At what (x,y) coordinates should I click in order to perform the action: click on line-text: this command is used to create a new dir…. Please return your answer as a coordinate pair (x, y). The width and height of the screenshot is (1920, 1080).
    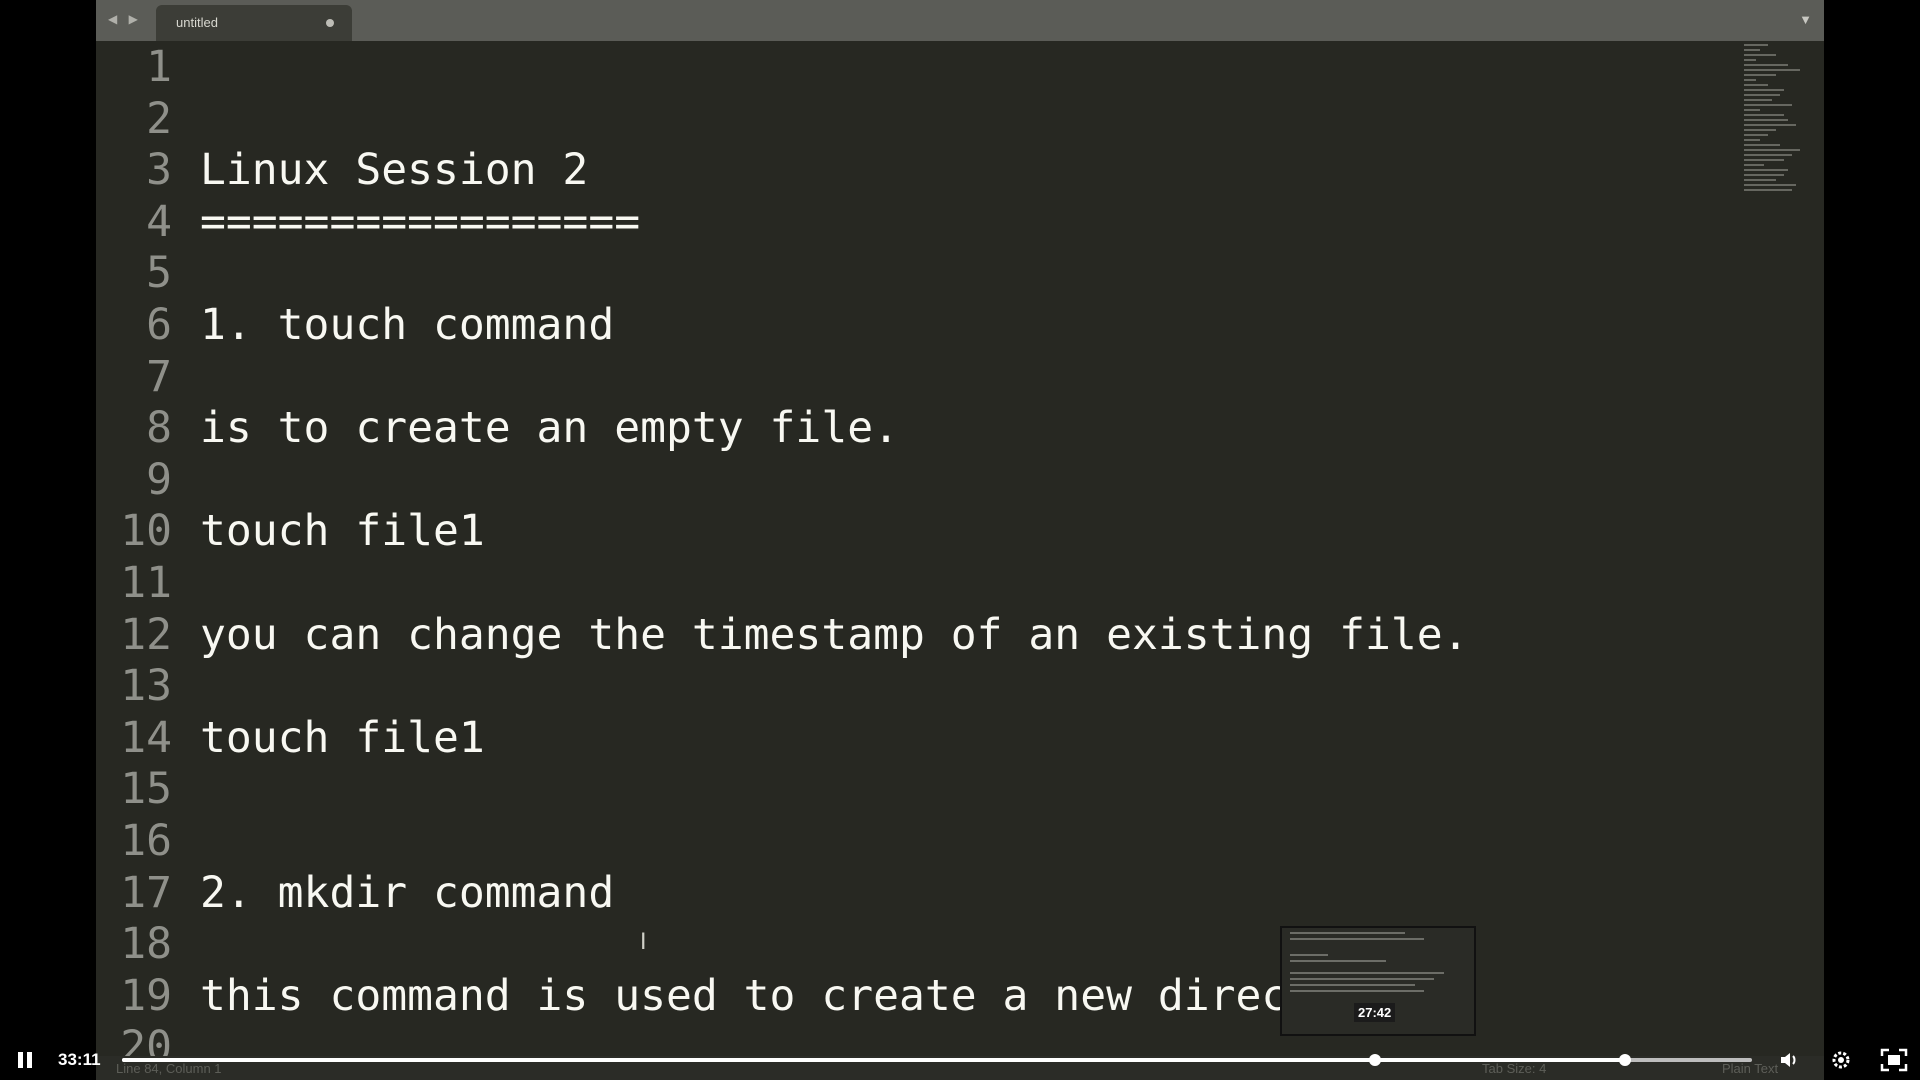
    Looking at the image, I should click on (795, 996).